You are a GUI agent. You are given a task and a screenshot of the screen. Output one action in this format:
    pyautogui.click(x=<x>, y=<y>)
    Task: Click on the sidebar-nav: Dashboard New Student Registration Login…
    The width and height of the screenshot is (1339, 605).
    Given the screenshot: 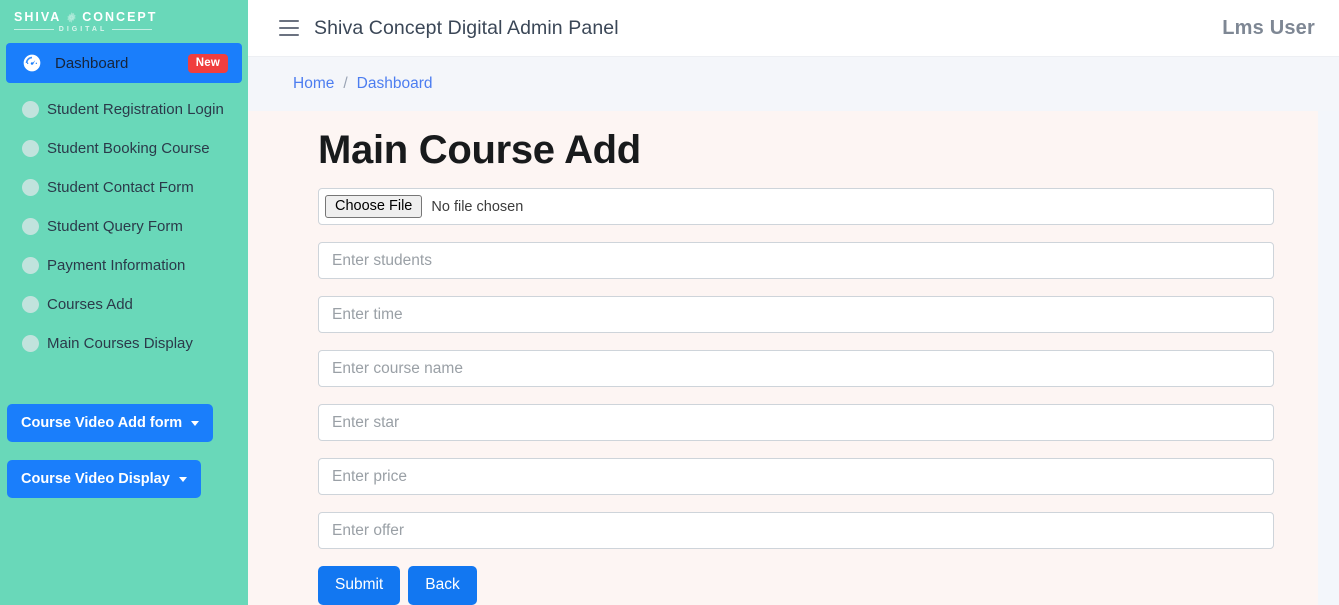 What is the action you would take?
    pyautogui.click(x=124, y=270)
    